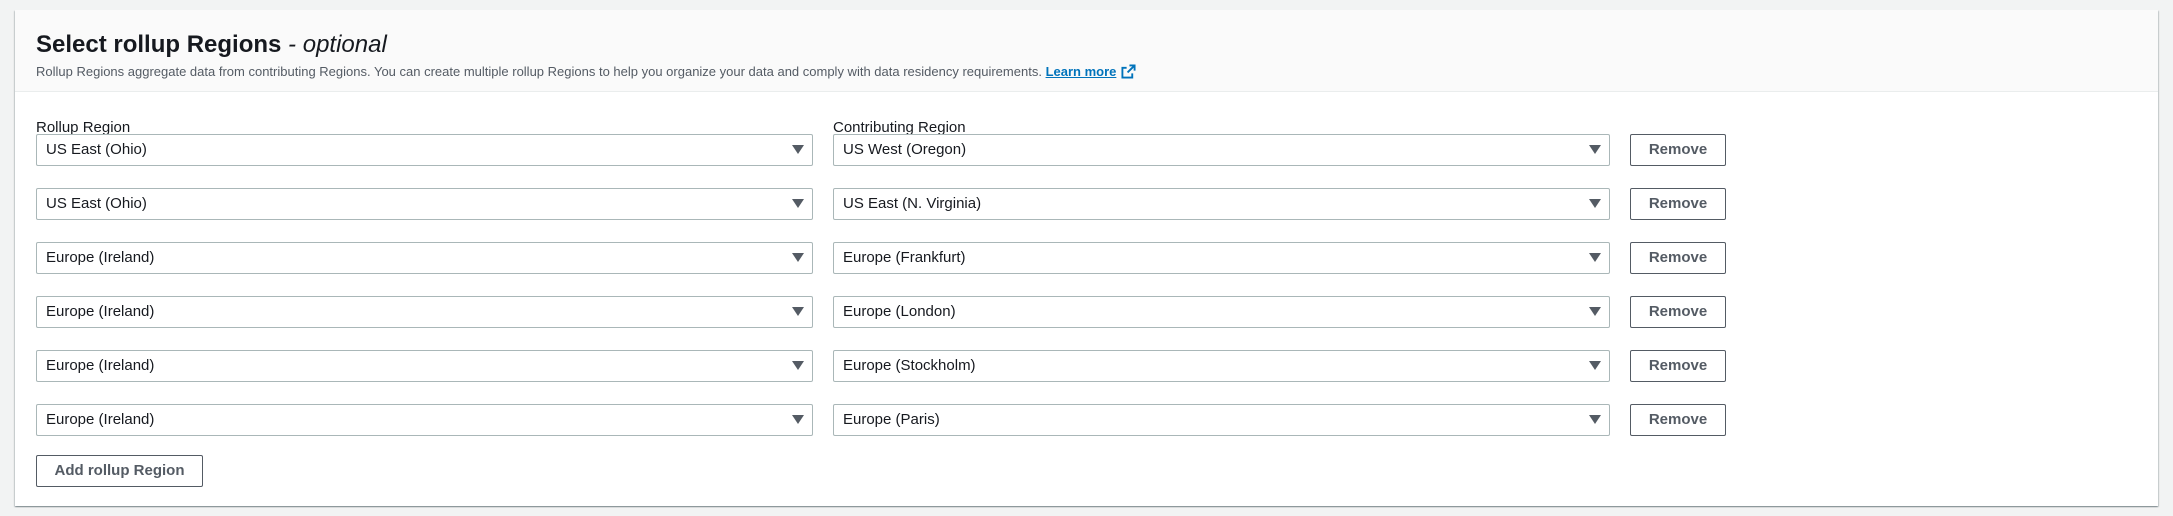 The image size is (2173, 516). What do you see at coordinates (1221, 420) in the screenshot?
I see `contributing-region-select: Europe (Paris)` at bounding box center [1221, 420].